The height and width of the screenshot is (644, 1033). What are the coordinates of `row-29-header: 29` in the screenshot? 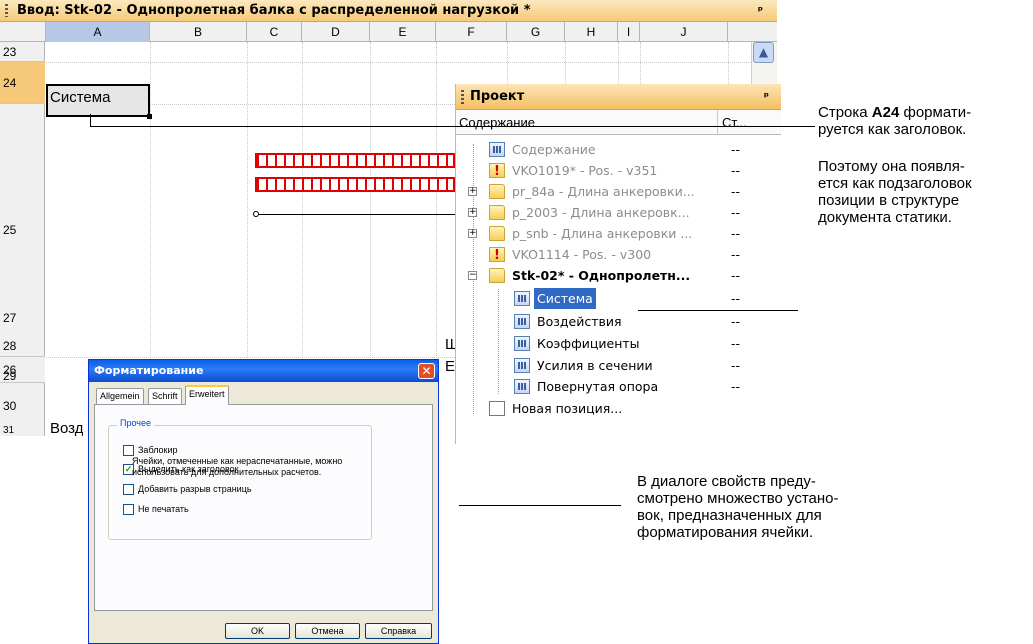 It's located at (22, 376).